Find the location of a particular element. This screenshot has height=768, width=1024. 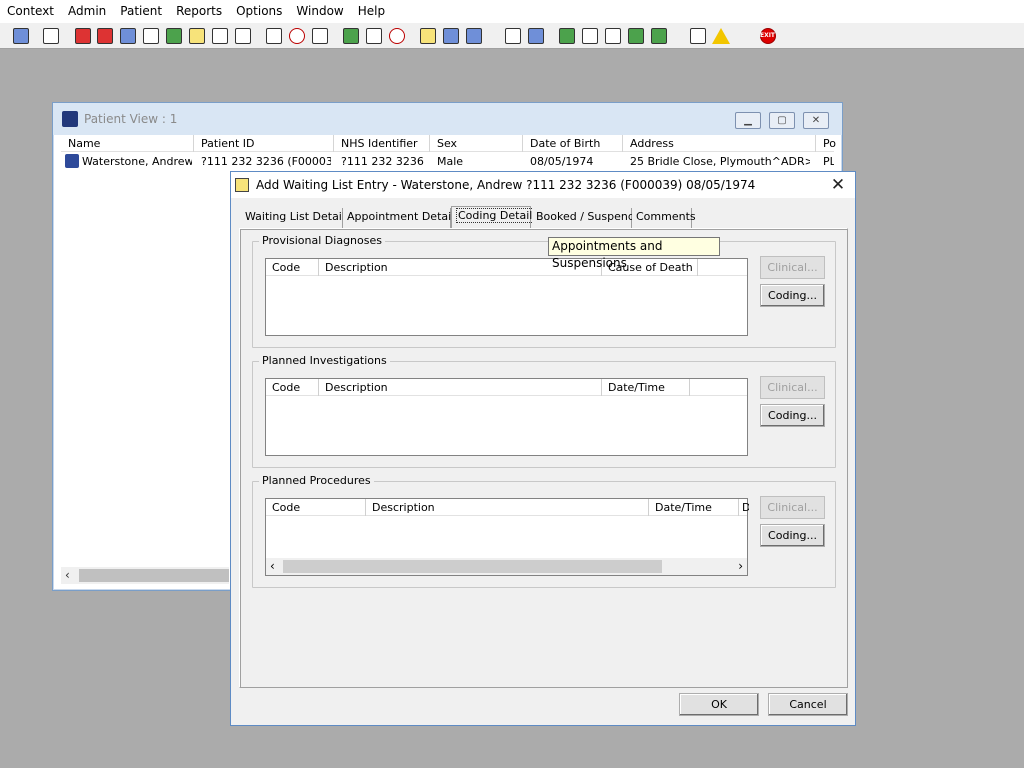

tab-coding-details-label: Coding Details is located at coordinates (498, 215).